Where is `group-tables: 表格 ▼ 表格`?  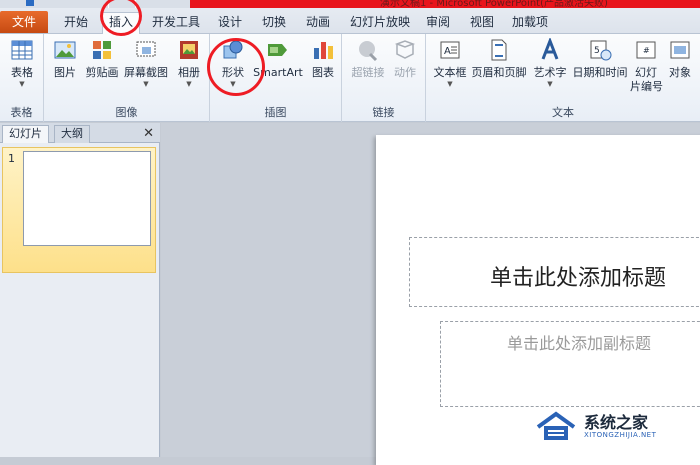 group-tables: 表格 ▼ 表格 is located at coordinates (22, 78).